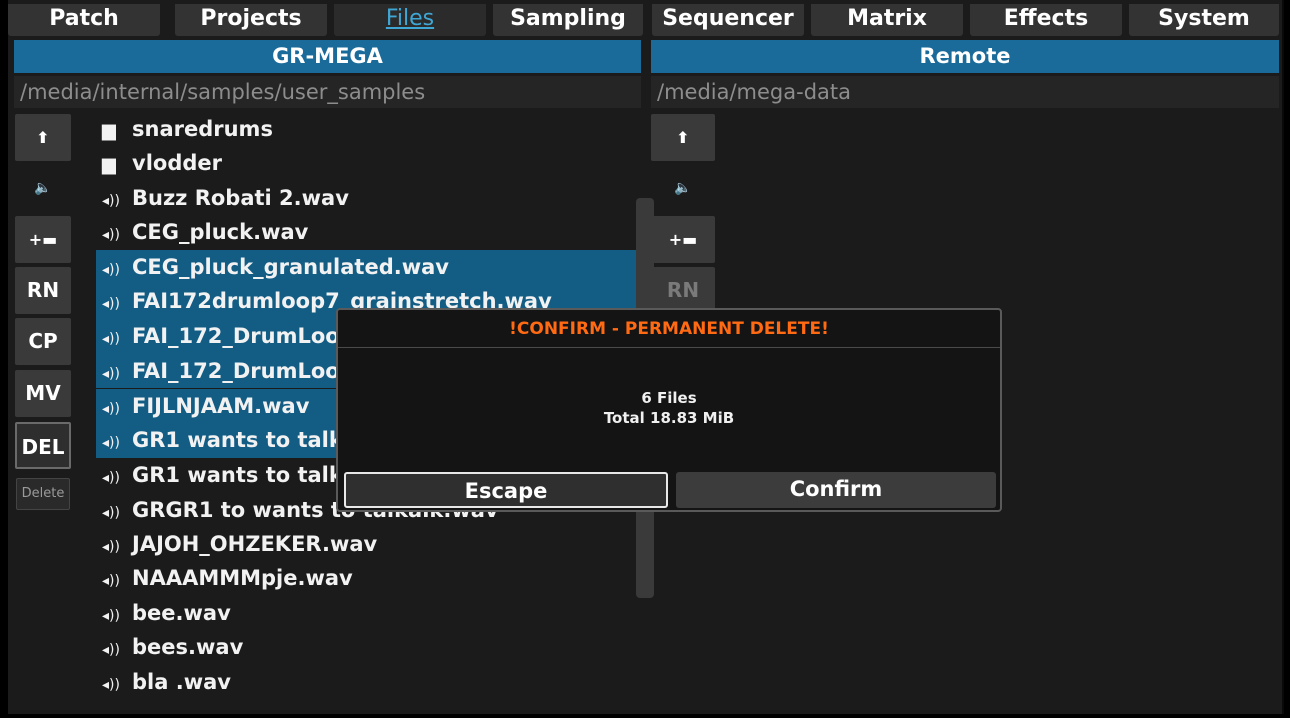  What do you see at coordinates (43, 393) in the screenshot?
I see `move-button: MV` at bounding box center [43, 393].